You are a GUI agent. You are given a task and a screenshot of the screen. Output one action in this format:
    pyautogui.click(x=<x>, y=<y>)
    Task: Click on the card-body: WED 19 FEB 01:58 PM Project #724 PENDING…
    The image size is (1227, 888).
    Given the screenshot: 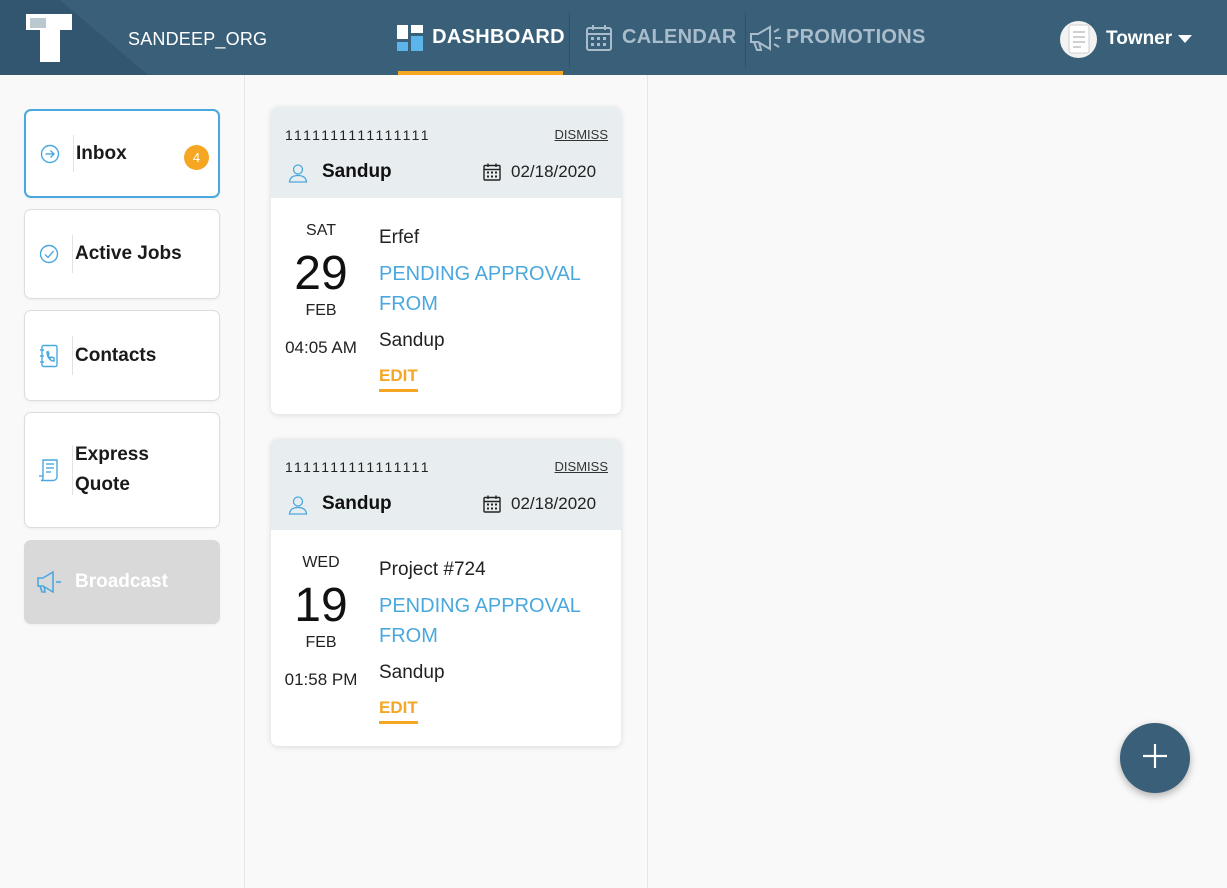 What is the action you would take?
    pyautogui.click(x=446, y=638)
    